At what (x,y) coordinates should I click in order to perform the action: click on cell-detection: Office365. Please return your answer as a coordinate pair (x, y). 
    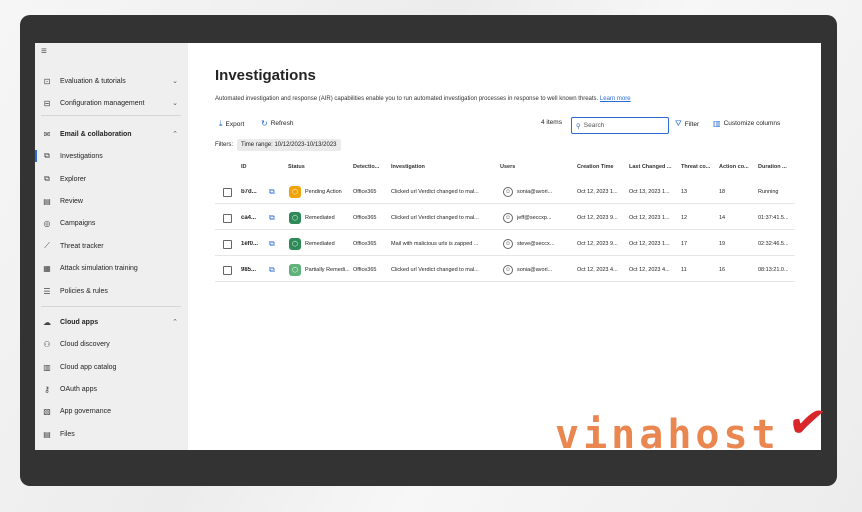
    Looking at the image, I should click on (365, 270).